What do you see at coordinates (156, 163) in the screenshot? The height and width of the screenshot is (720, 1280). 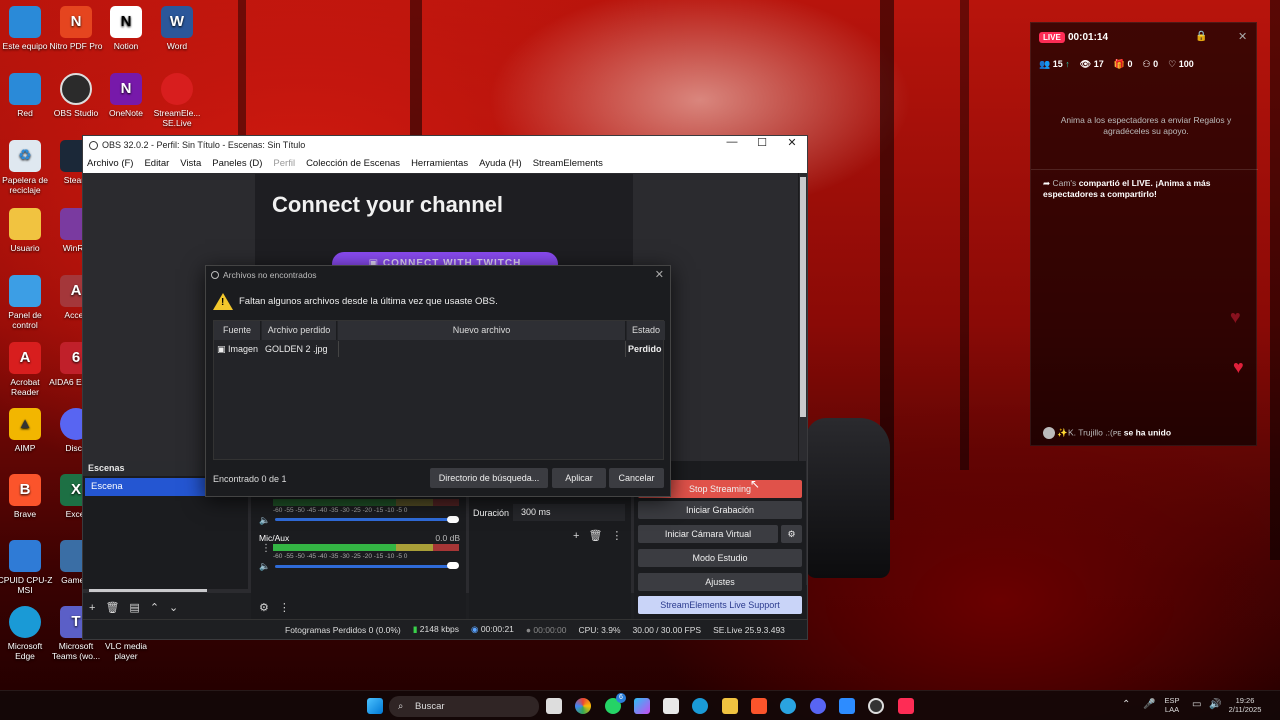 I see `menu-edit: Editar` at bounding box center [156, 163].